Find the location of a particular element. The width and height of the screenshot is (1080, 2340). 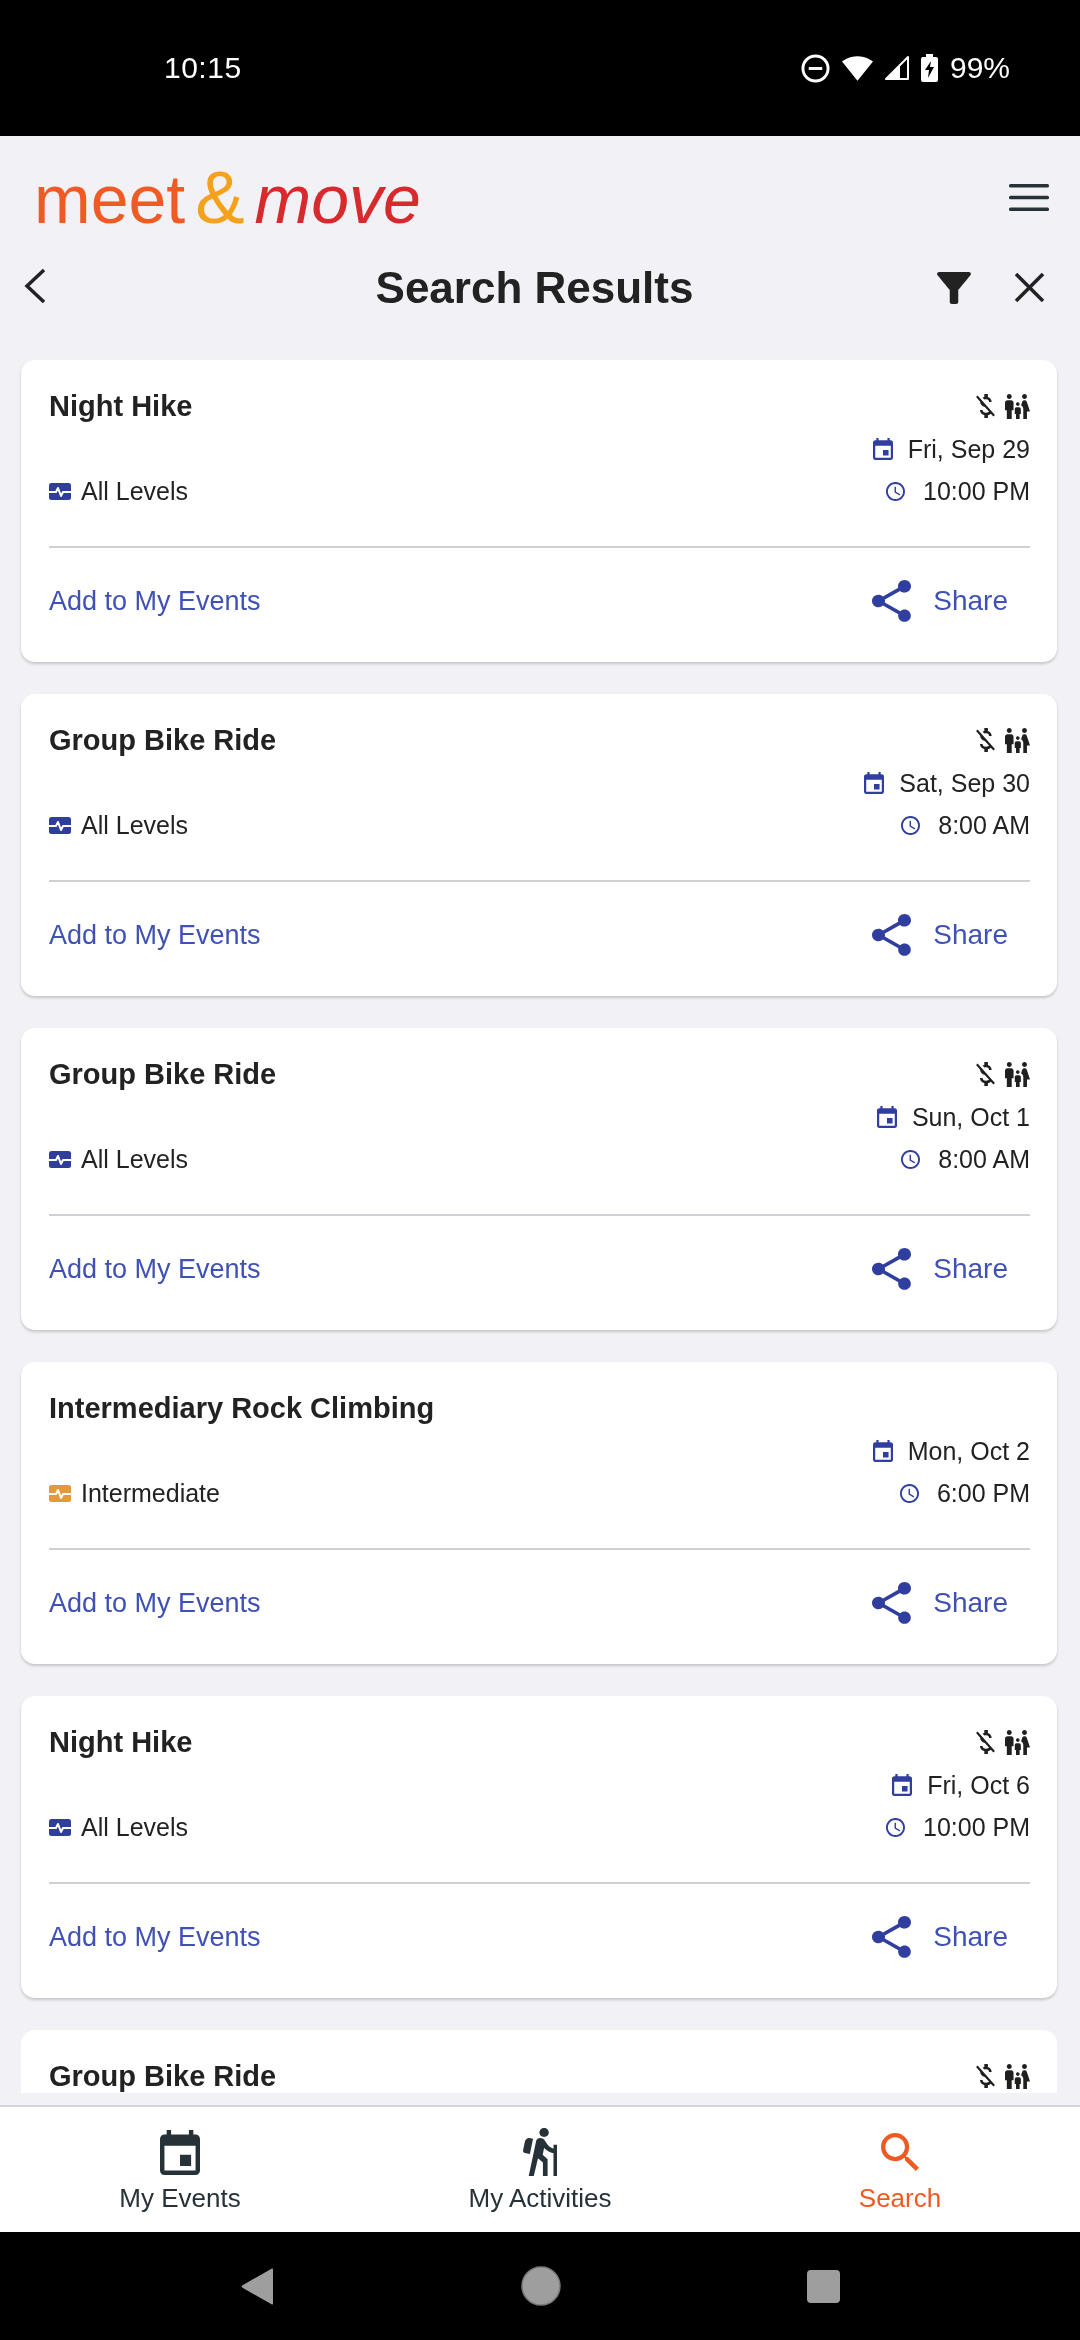

hiker-icon is located at coordinates (540, 2152).